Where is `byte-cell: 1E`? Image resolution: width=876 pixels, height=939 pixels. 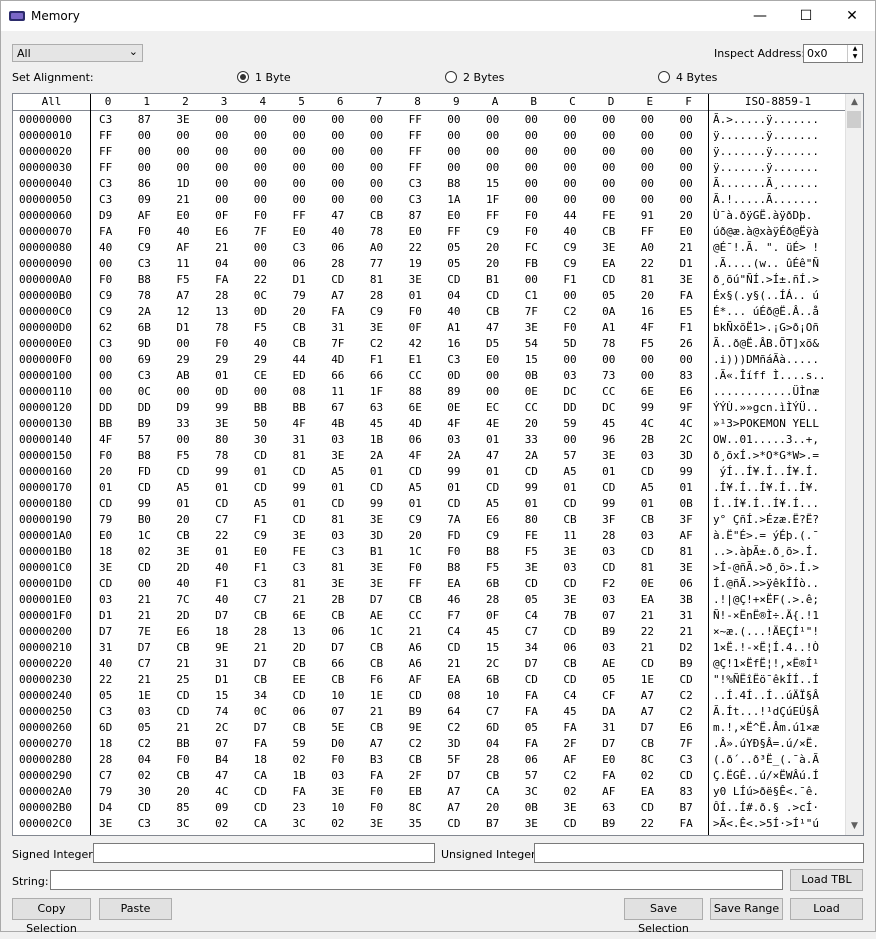 byte-cell: 1E is located at coordinates (647, 680).